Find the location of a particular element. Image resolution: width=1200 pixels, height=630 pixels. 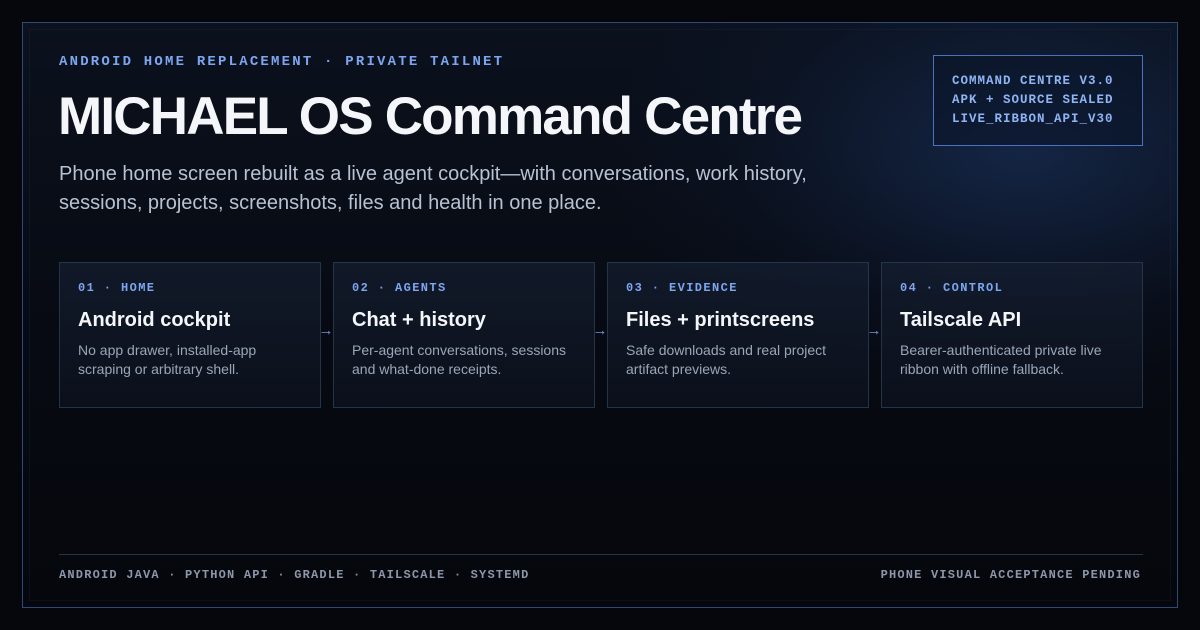

card-label: 01 · HOME is located at coordinates (117, 288).